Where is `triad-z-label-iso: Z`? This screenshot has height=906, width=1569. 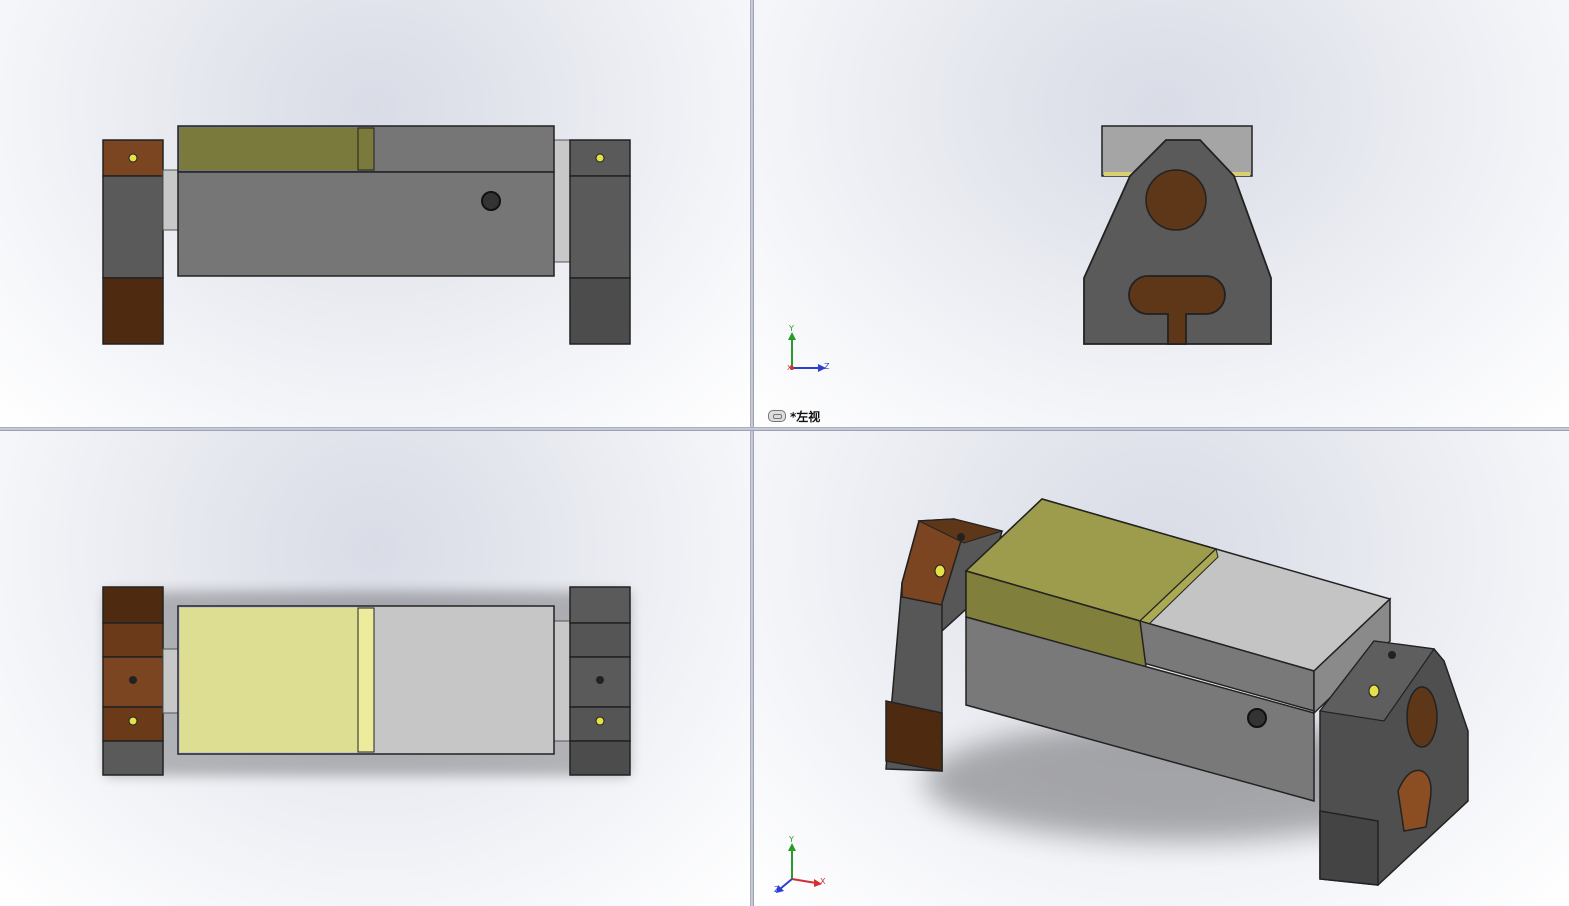
triad-z-label-iso: Z is located at coordinates (777, 889).